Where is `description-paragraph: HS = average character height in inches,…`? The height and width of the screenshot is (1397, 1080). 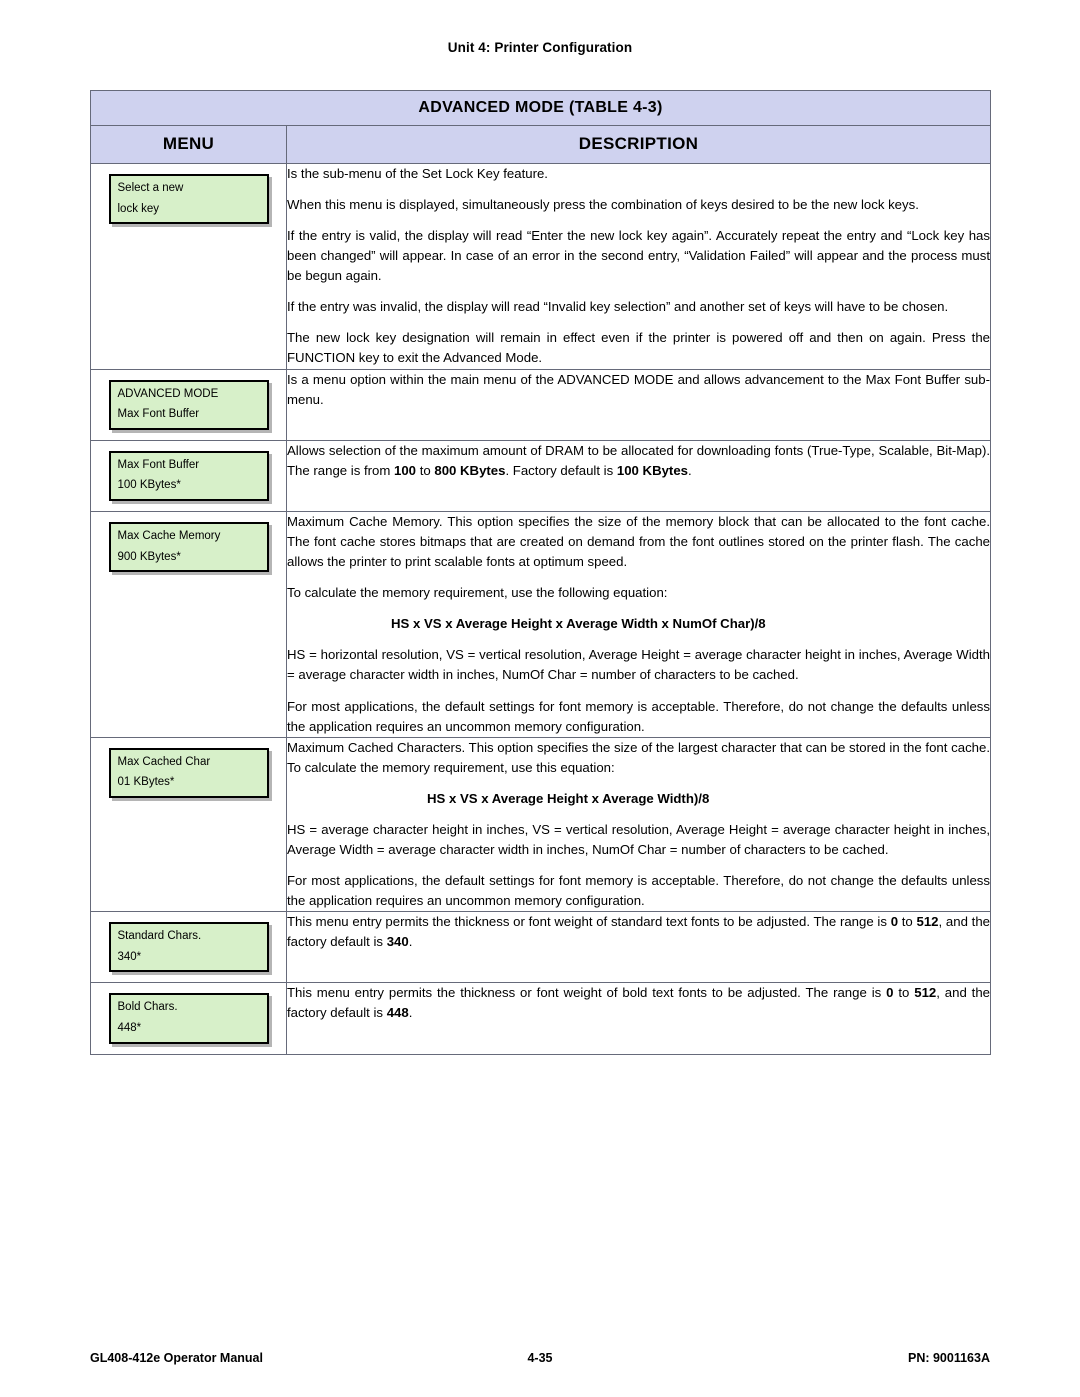
description-paragraph: HS = average character height in inches,… is located at coordinates (638, 839).